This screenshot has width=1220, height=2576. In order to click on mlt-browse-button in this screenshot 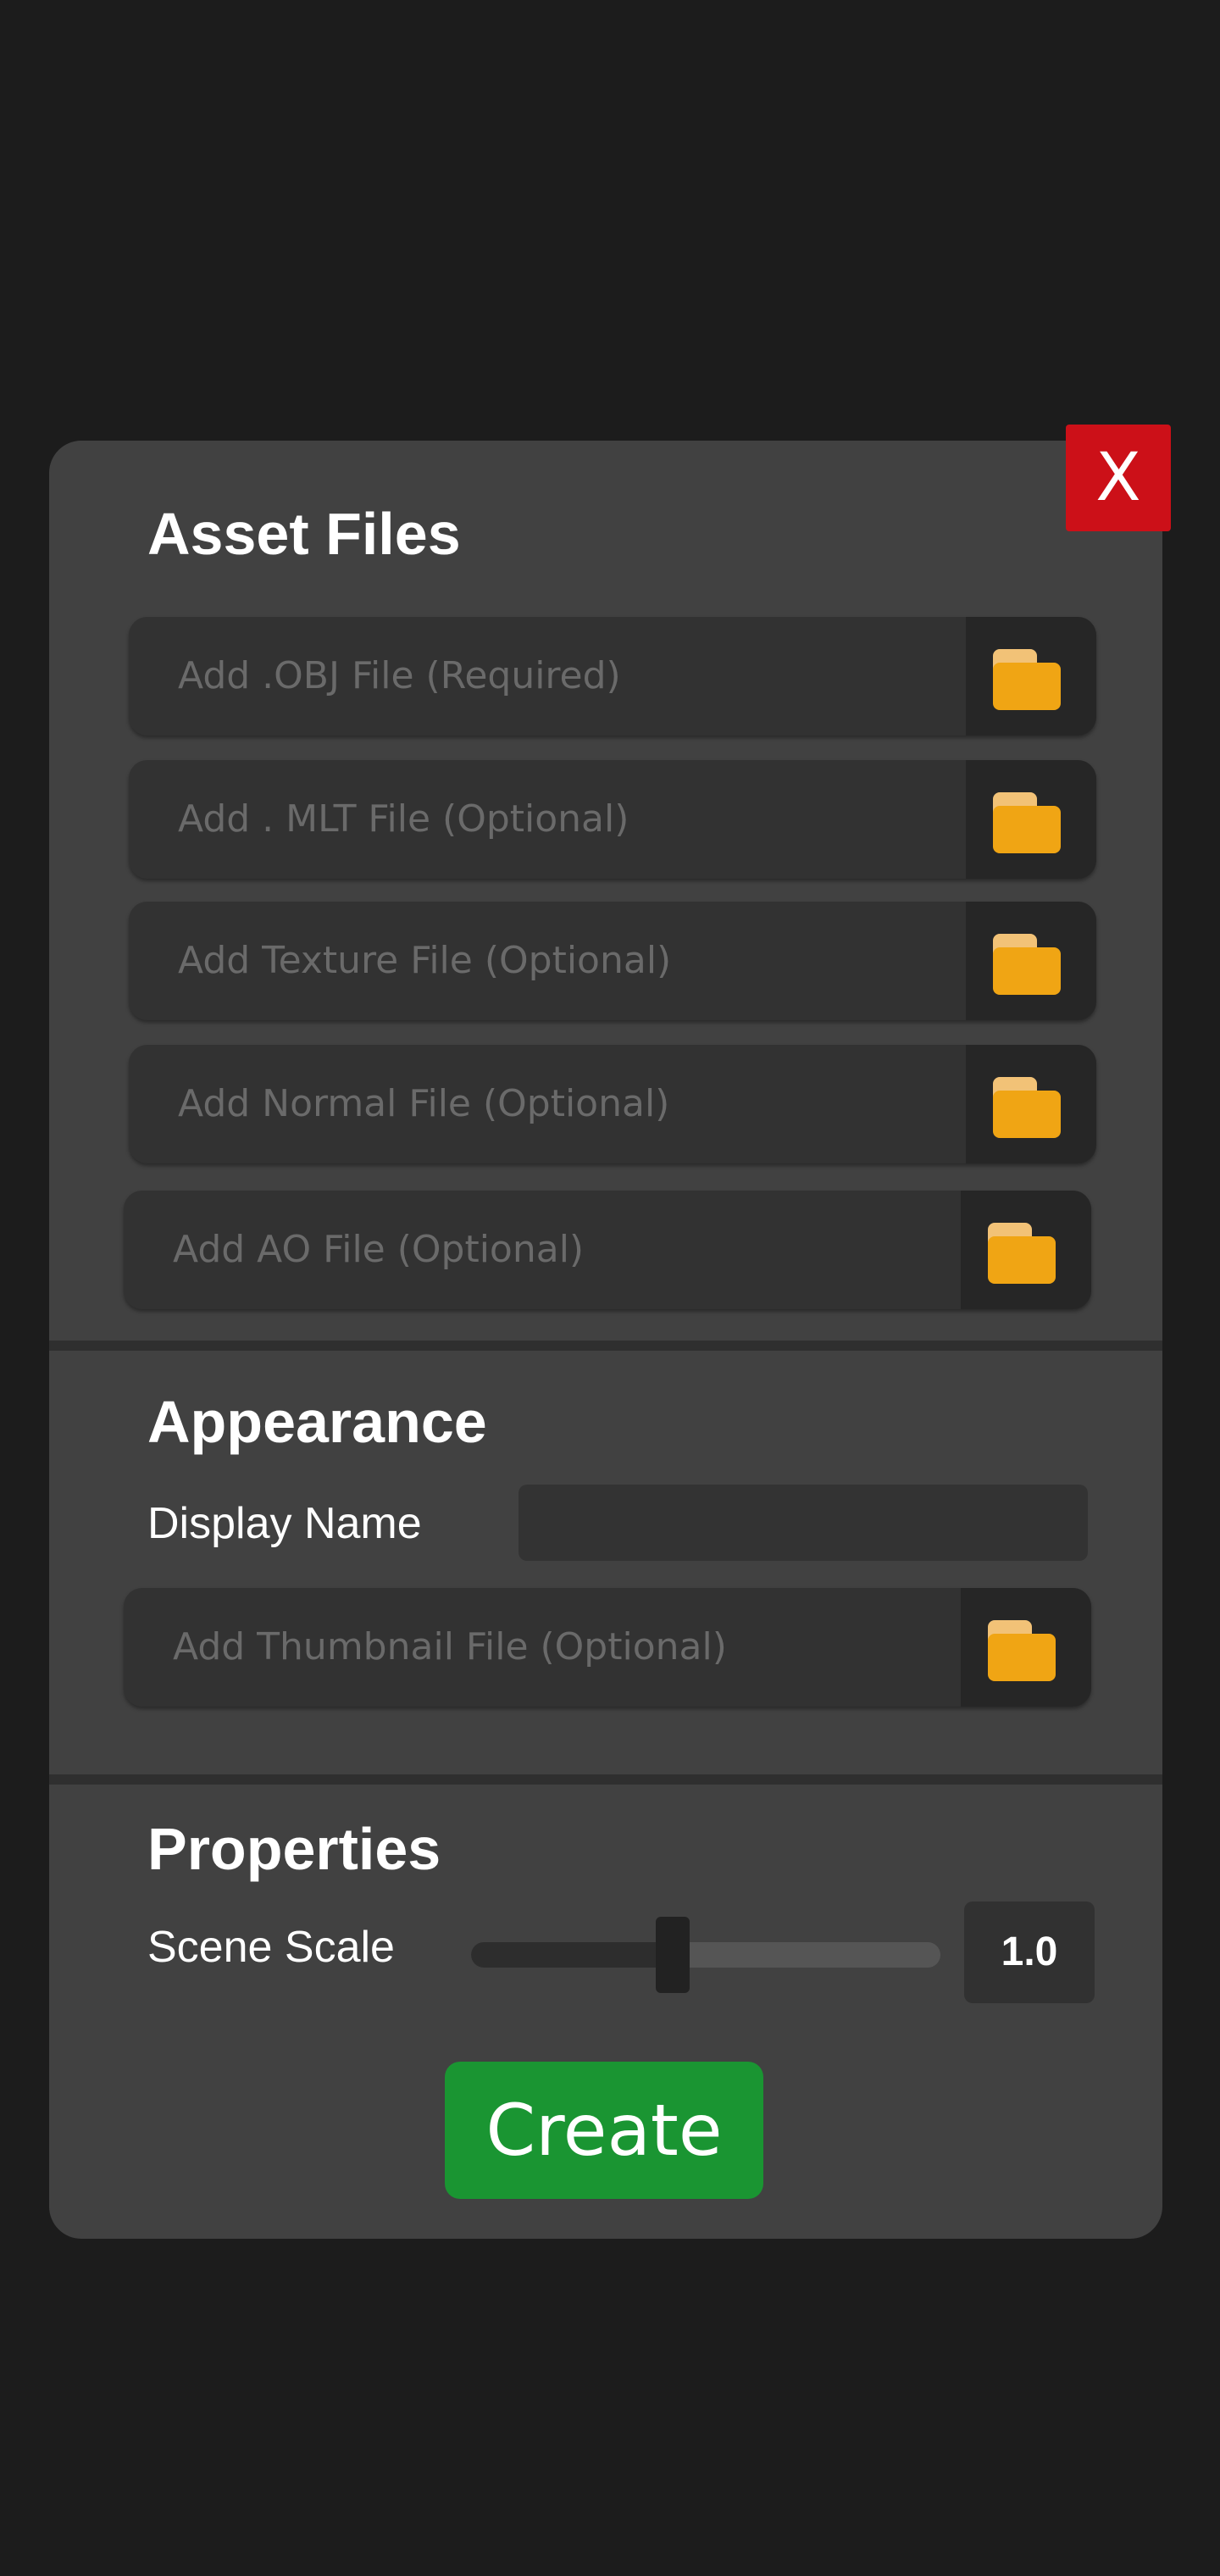, I will do `click(1031, 819)`.